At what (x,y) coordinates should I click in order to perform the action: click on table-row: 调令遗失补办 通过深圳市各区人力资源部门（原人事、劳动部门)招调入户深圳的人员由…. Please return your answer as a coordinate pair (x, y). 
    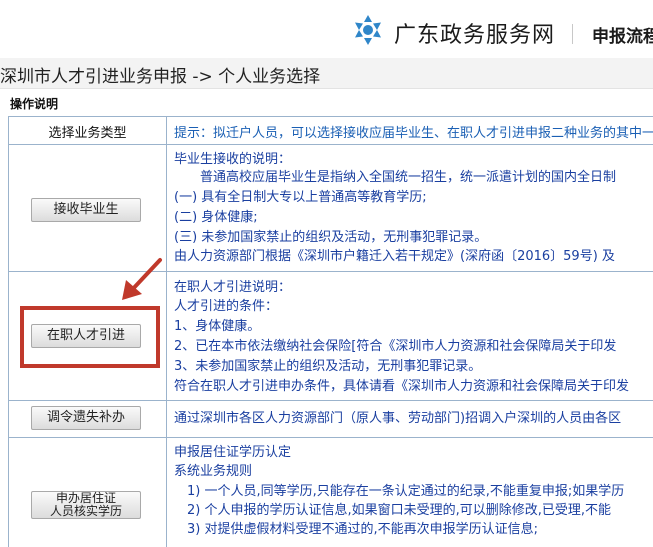
    Looking at the image, I should click on (331, 419).